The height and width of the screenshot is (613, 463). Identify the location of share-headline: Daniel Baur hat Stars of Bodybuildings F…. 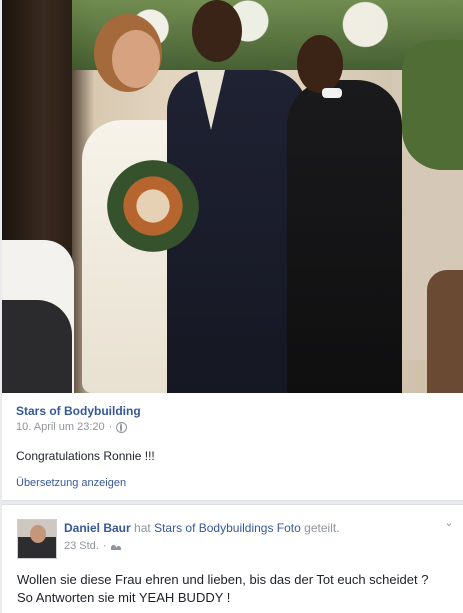
(202, 528).